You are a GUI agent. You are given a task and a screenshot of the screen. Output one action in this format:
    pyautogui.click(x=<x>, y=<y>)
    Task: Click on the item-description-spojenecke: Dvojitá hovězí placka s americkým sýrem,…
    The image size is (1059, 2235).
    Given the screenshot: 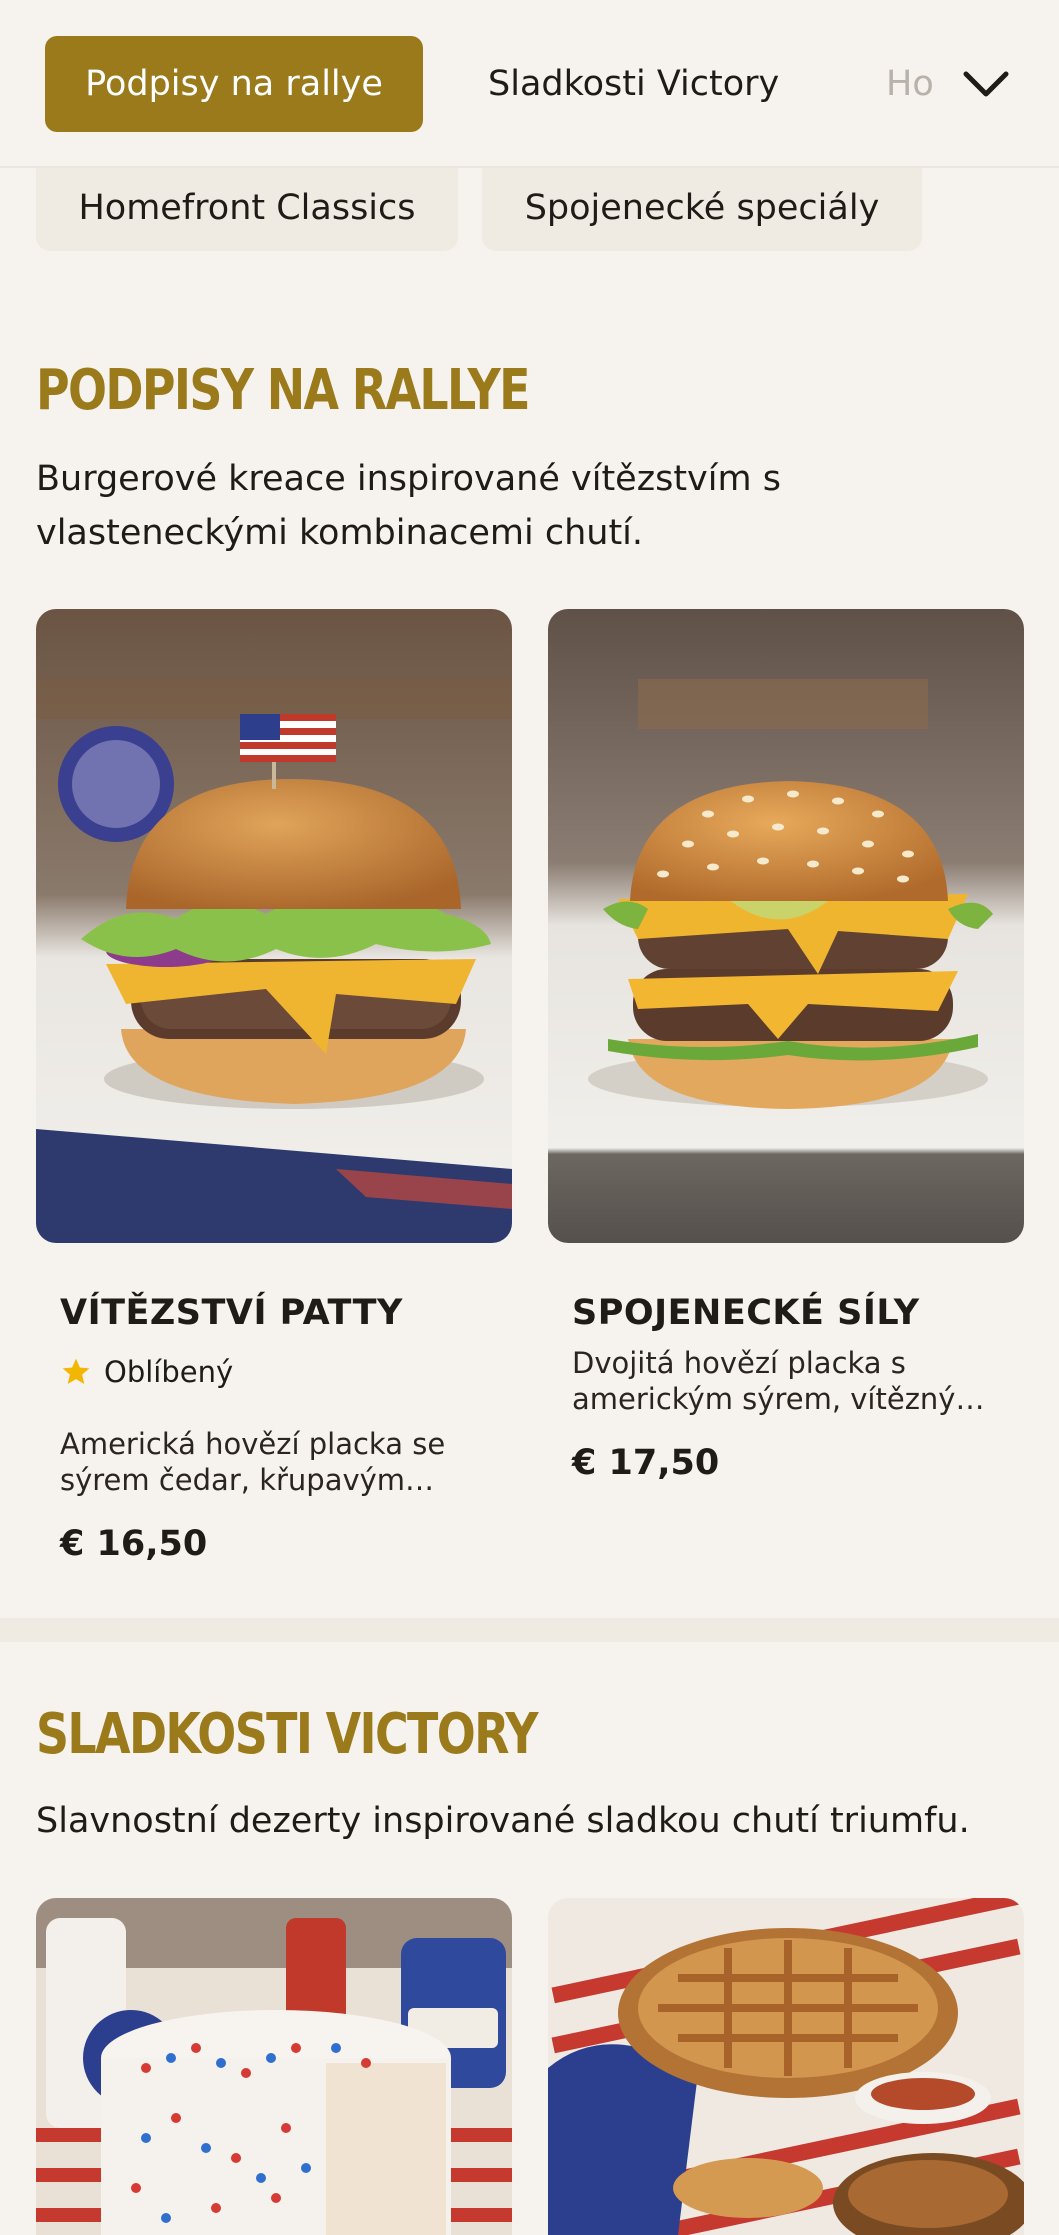 What is the action you would take?
    pyautogui.click(x=778, y=1381)
    